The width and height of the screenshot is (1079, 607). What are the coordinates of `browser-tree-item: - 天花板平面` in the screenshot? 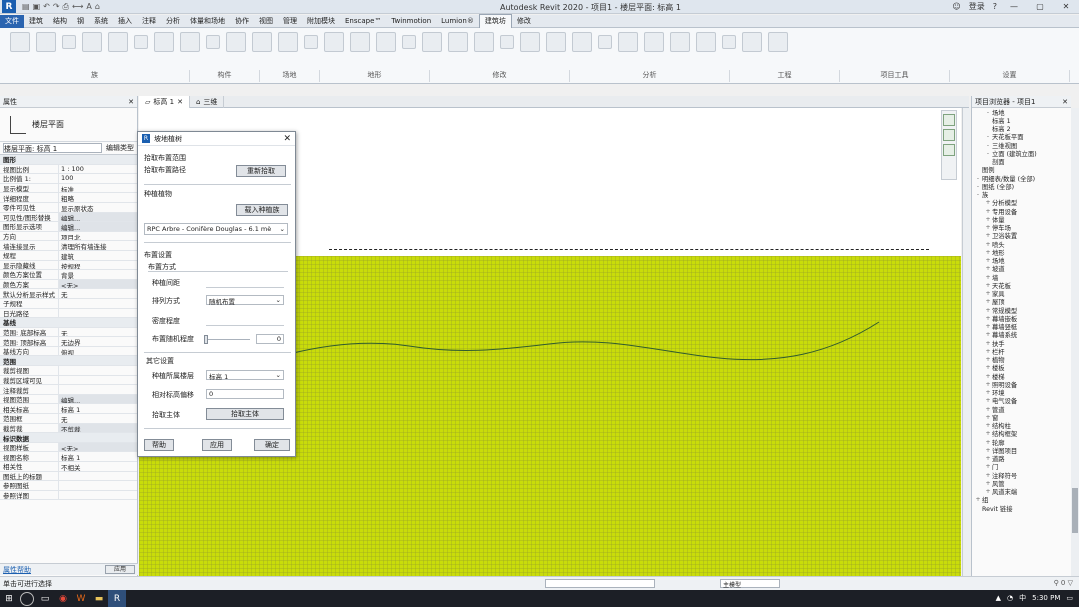 It's located at (1021, 137).